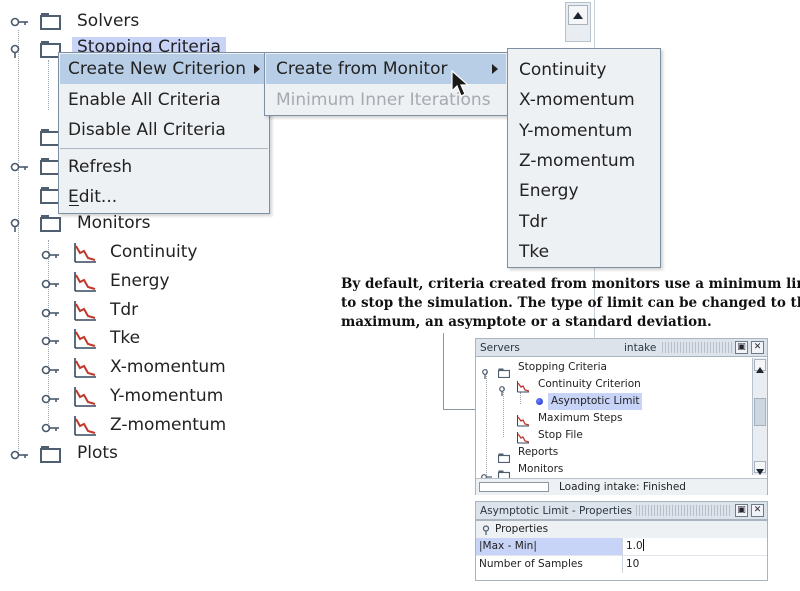  Describe the element at coordinates (621, 347) in the screenshot. I see `servers-window-header: Servers intake ▣ ✕` at that location.